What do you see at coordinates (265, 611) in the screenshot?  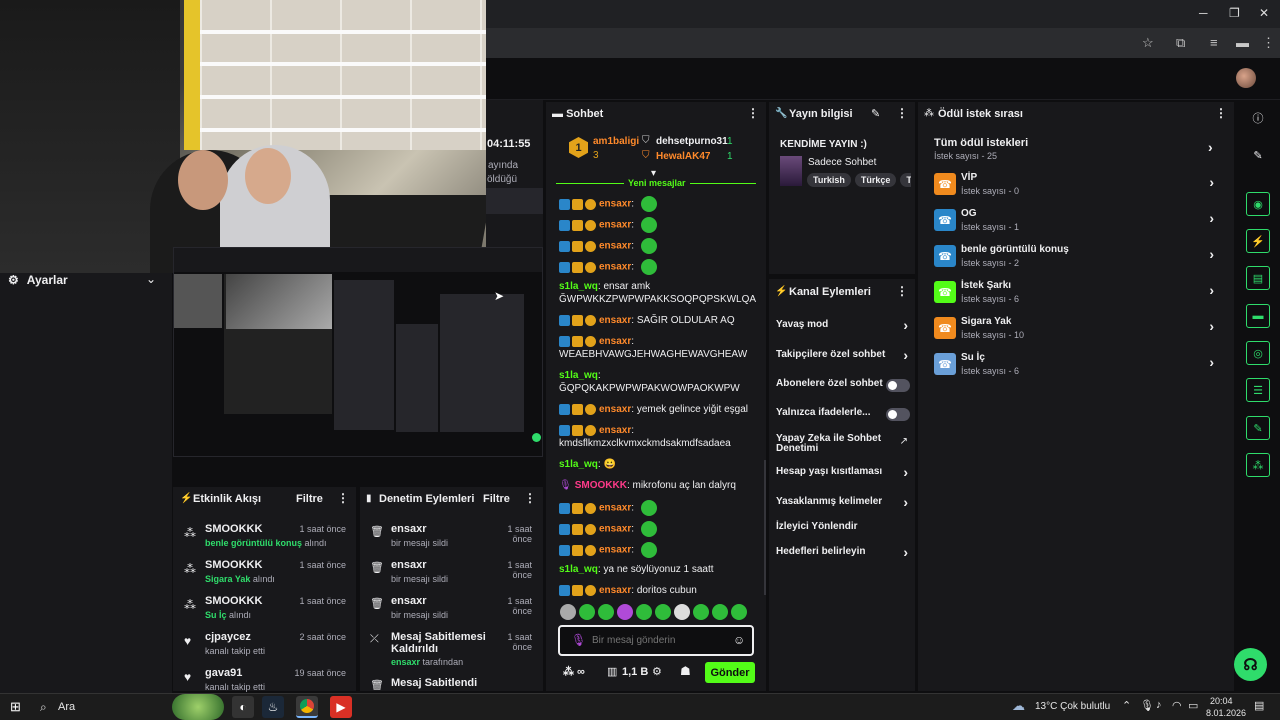 I see `activity-row: ⁂ SMOOKKK 1 saat önce Su İç alındı` at bounding box center [265, 611].